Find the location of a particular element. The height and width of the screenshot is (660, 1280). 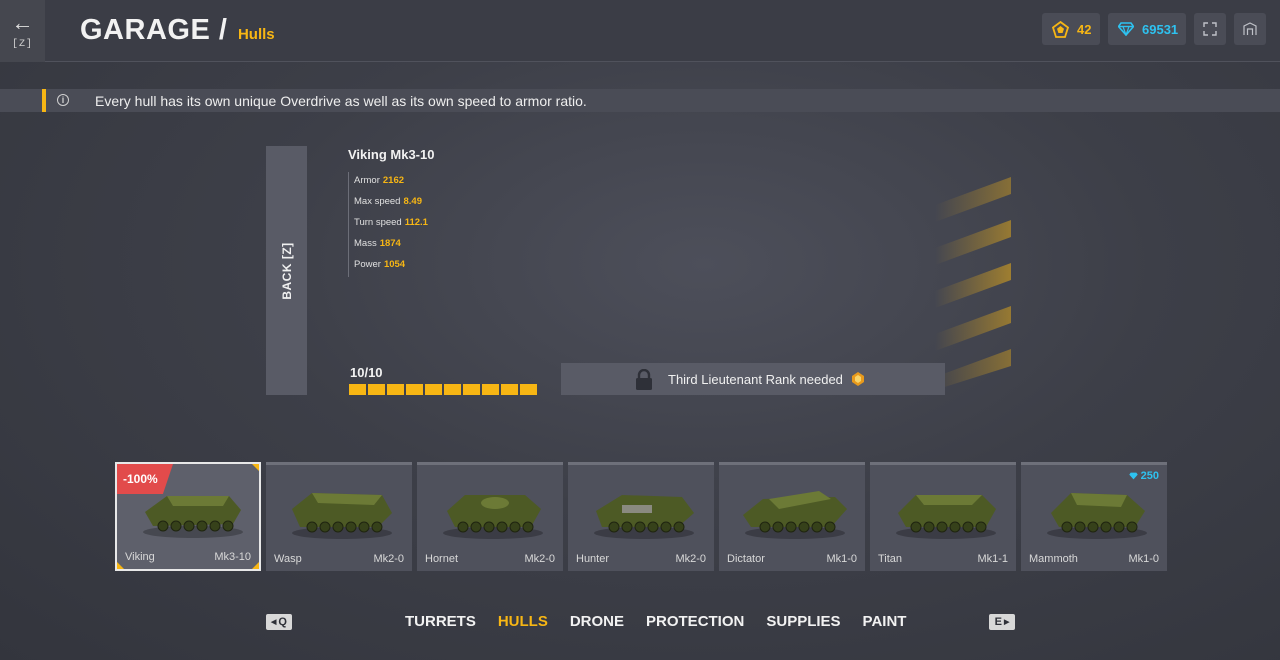

page-title: GARAGE / Hulls is located at coordinates (177, 30).